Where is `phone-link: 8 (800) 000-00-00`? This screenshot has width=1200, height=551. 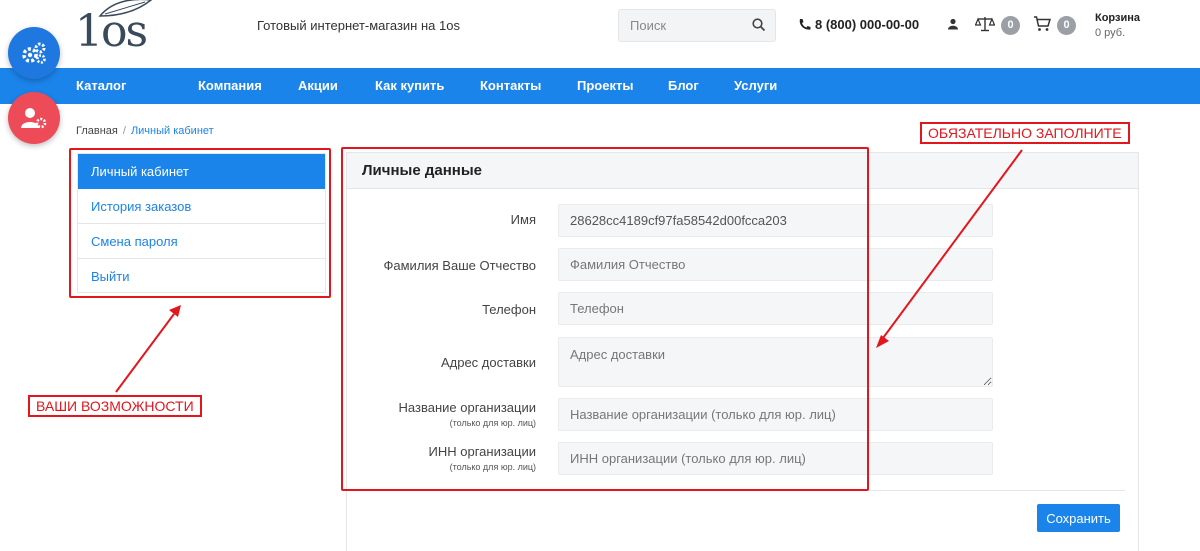
phone-link: 8 (800) 000-00-00 is located at coordinates (858, 24).